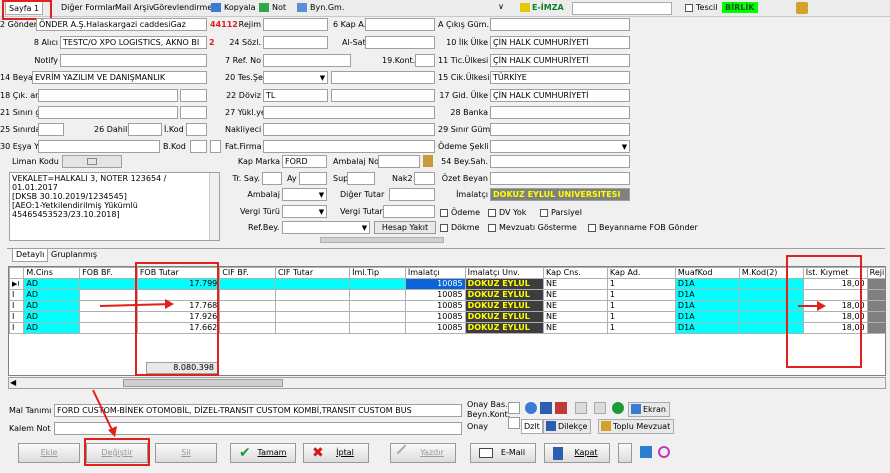 The height and width of the screenshot is (473, 890). I want to click on arrow-to-fob, so click(136, 304).